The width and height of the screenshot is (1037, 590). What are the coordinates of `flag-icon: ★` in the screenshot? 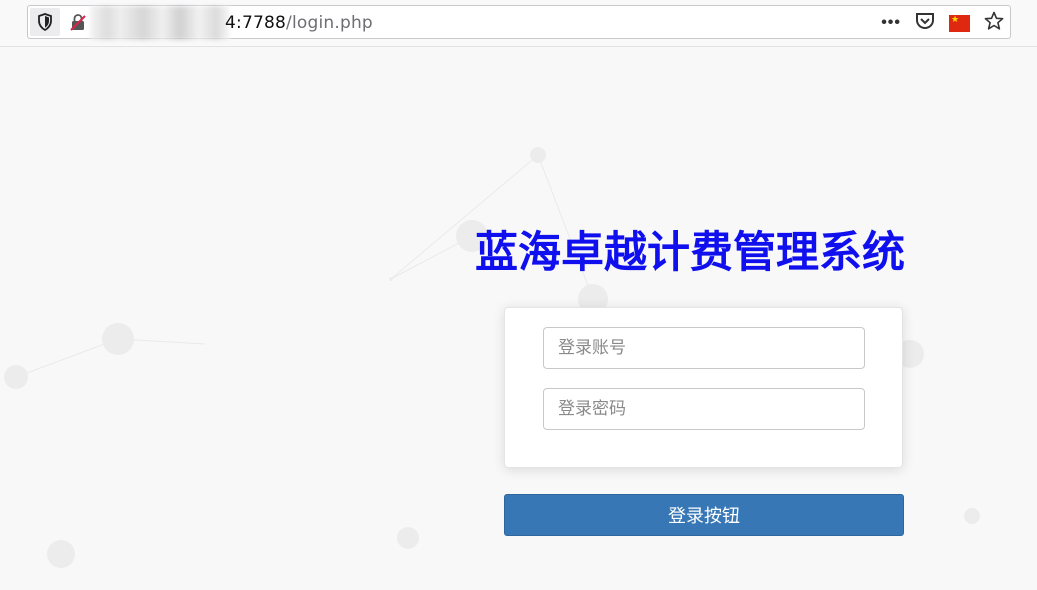 It's located at (959, 23).